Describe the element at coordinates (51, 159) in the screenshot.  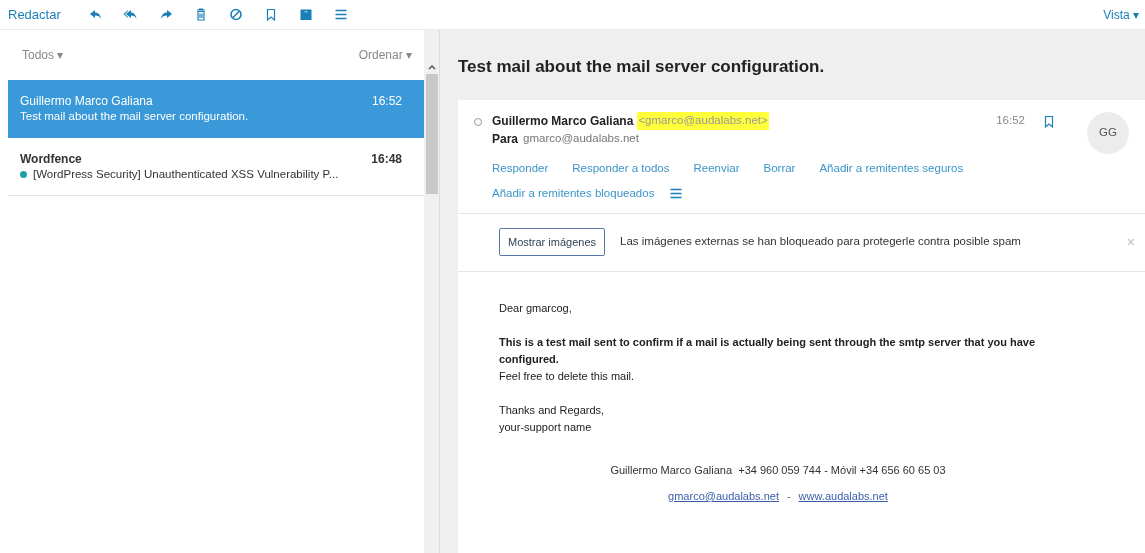
I see `message-sender: Wordfence` at that location.